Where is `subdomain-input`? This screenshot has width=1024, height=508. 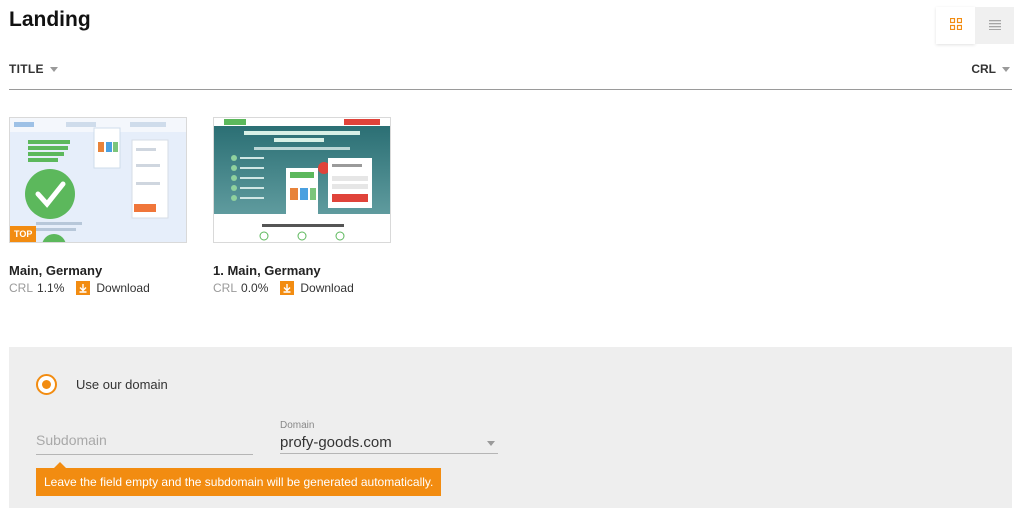
subdomain-input is located at coordinates (144, 440).